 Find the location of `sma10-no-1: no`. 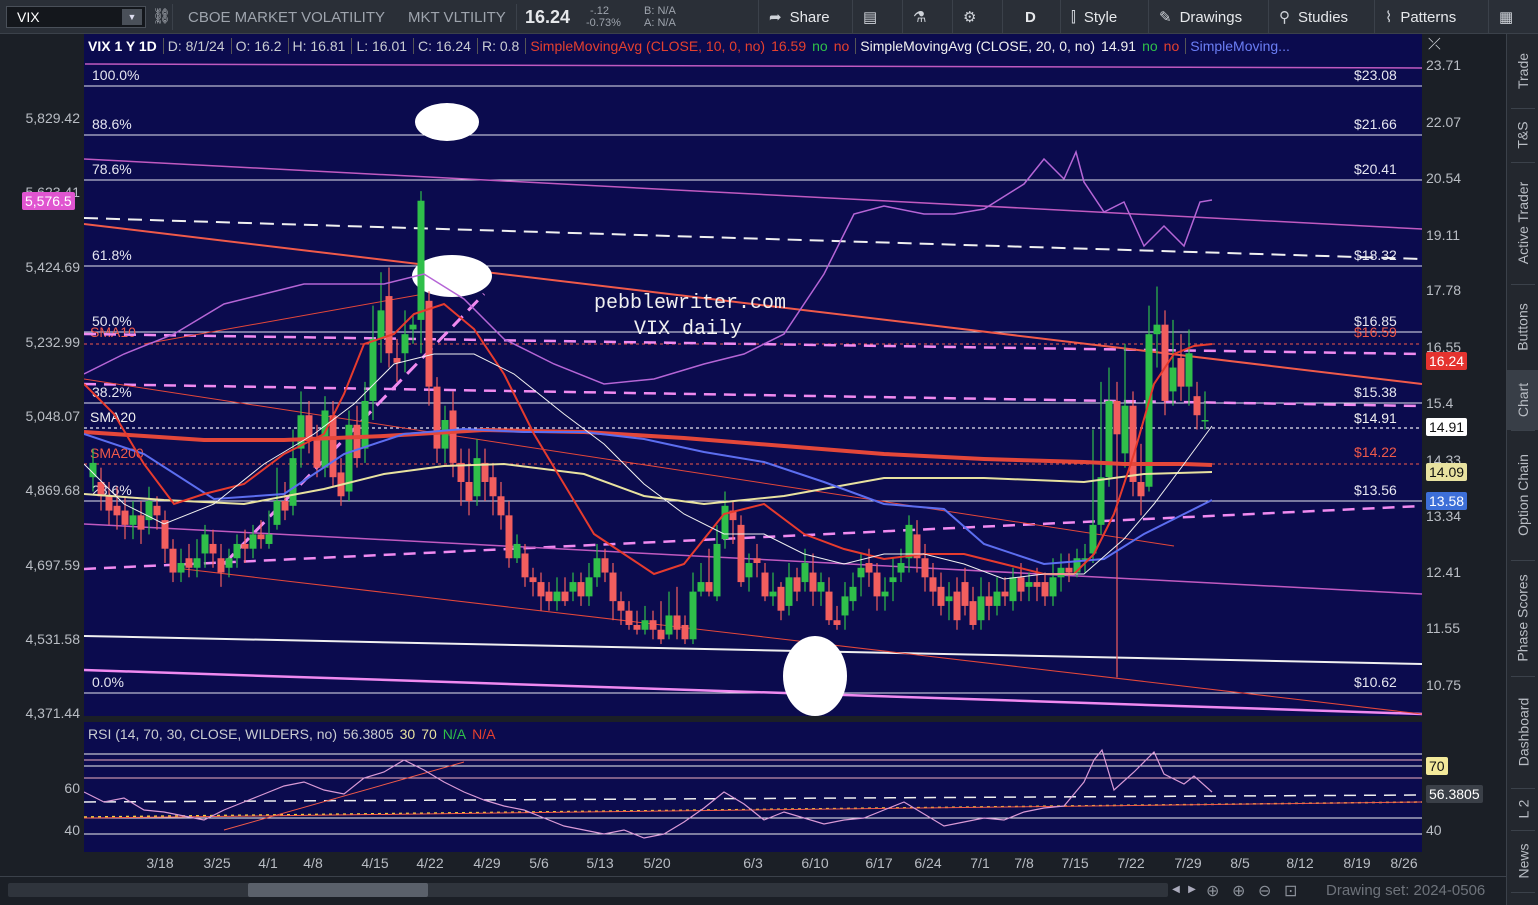

sma10-no-1: no is located at coordinates (820, 46).